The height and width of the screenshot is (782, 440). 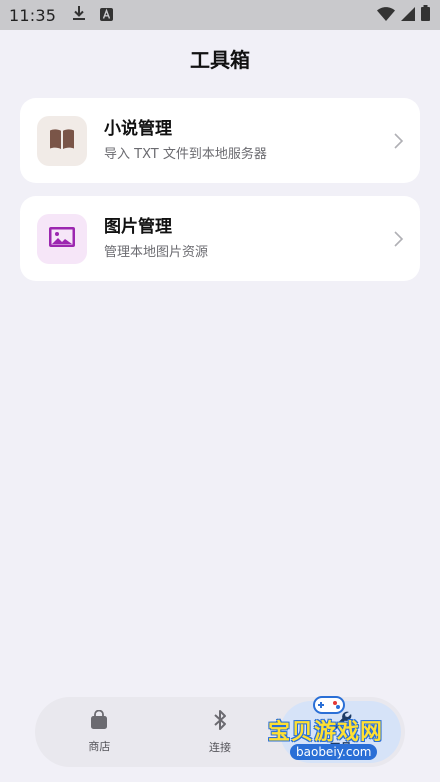 What do you see at coordinates (99, 721) in the screenshot?
I see `shopping-bag-icon` at bounding box center [99, 721].